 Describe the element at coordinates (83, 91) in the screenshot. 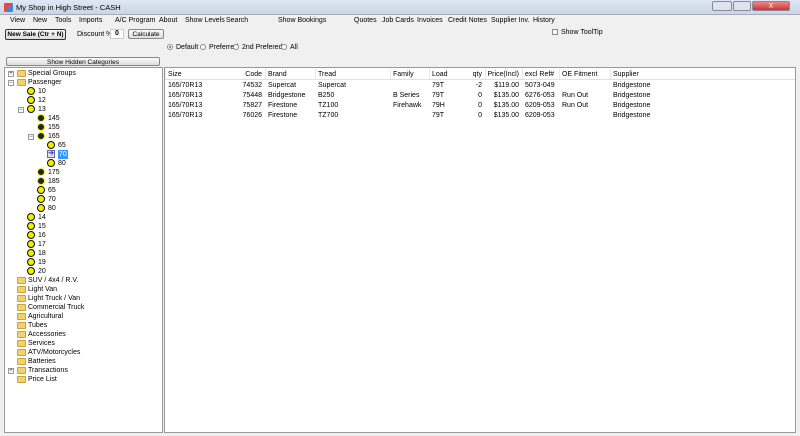

I see `tree-item: 10` at that location.